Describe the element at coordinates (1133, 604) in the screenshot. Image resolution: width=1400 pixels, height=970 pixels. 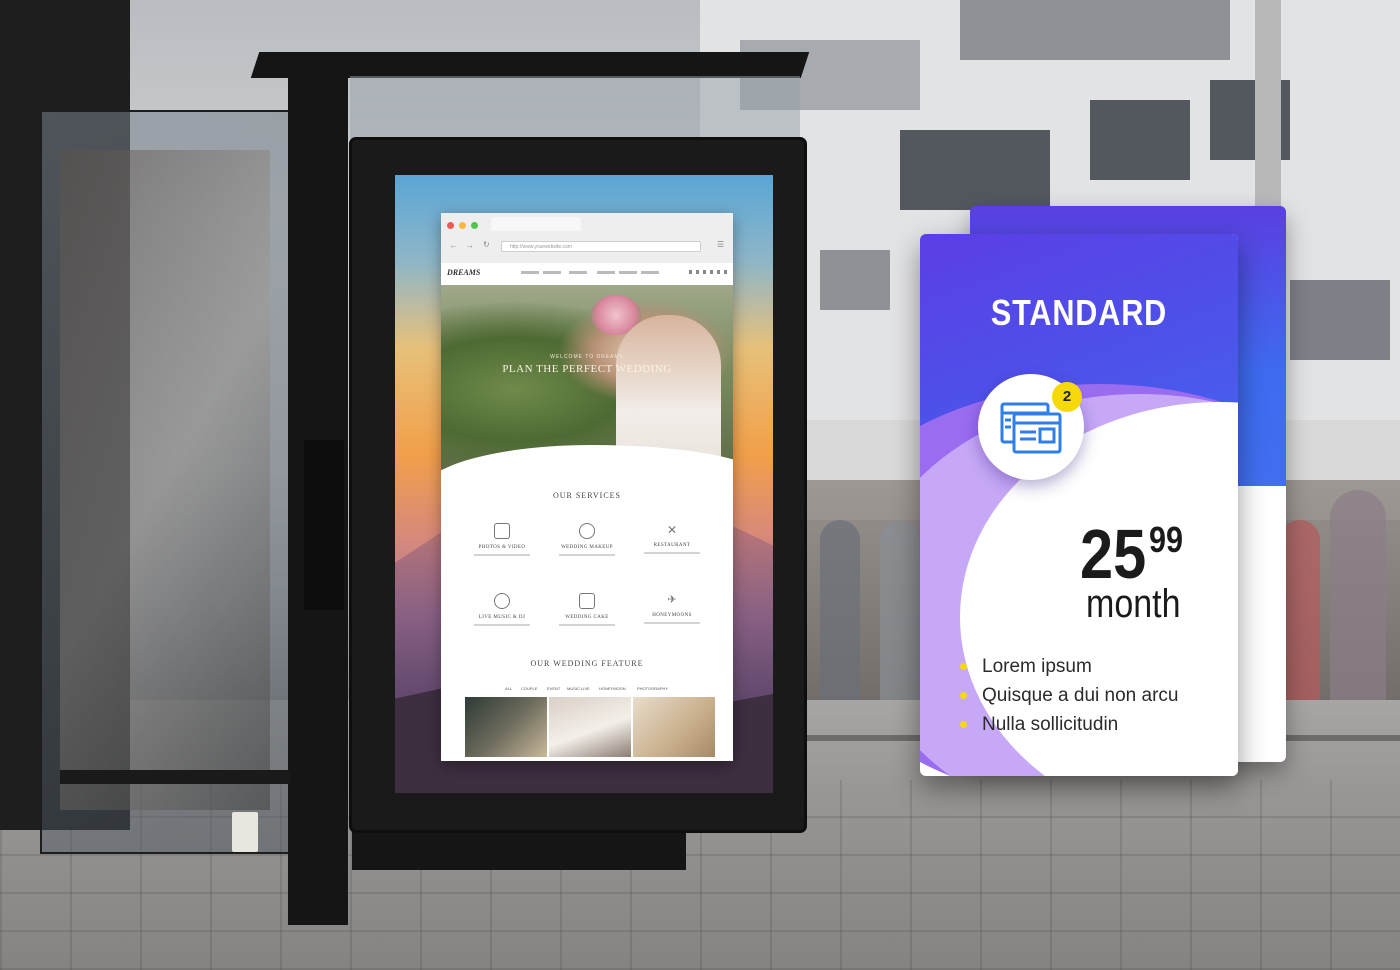
I see `price-unit: month` at that location.